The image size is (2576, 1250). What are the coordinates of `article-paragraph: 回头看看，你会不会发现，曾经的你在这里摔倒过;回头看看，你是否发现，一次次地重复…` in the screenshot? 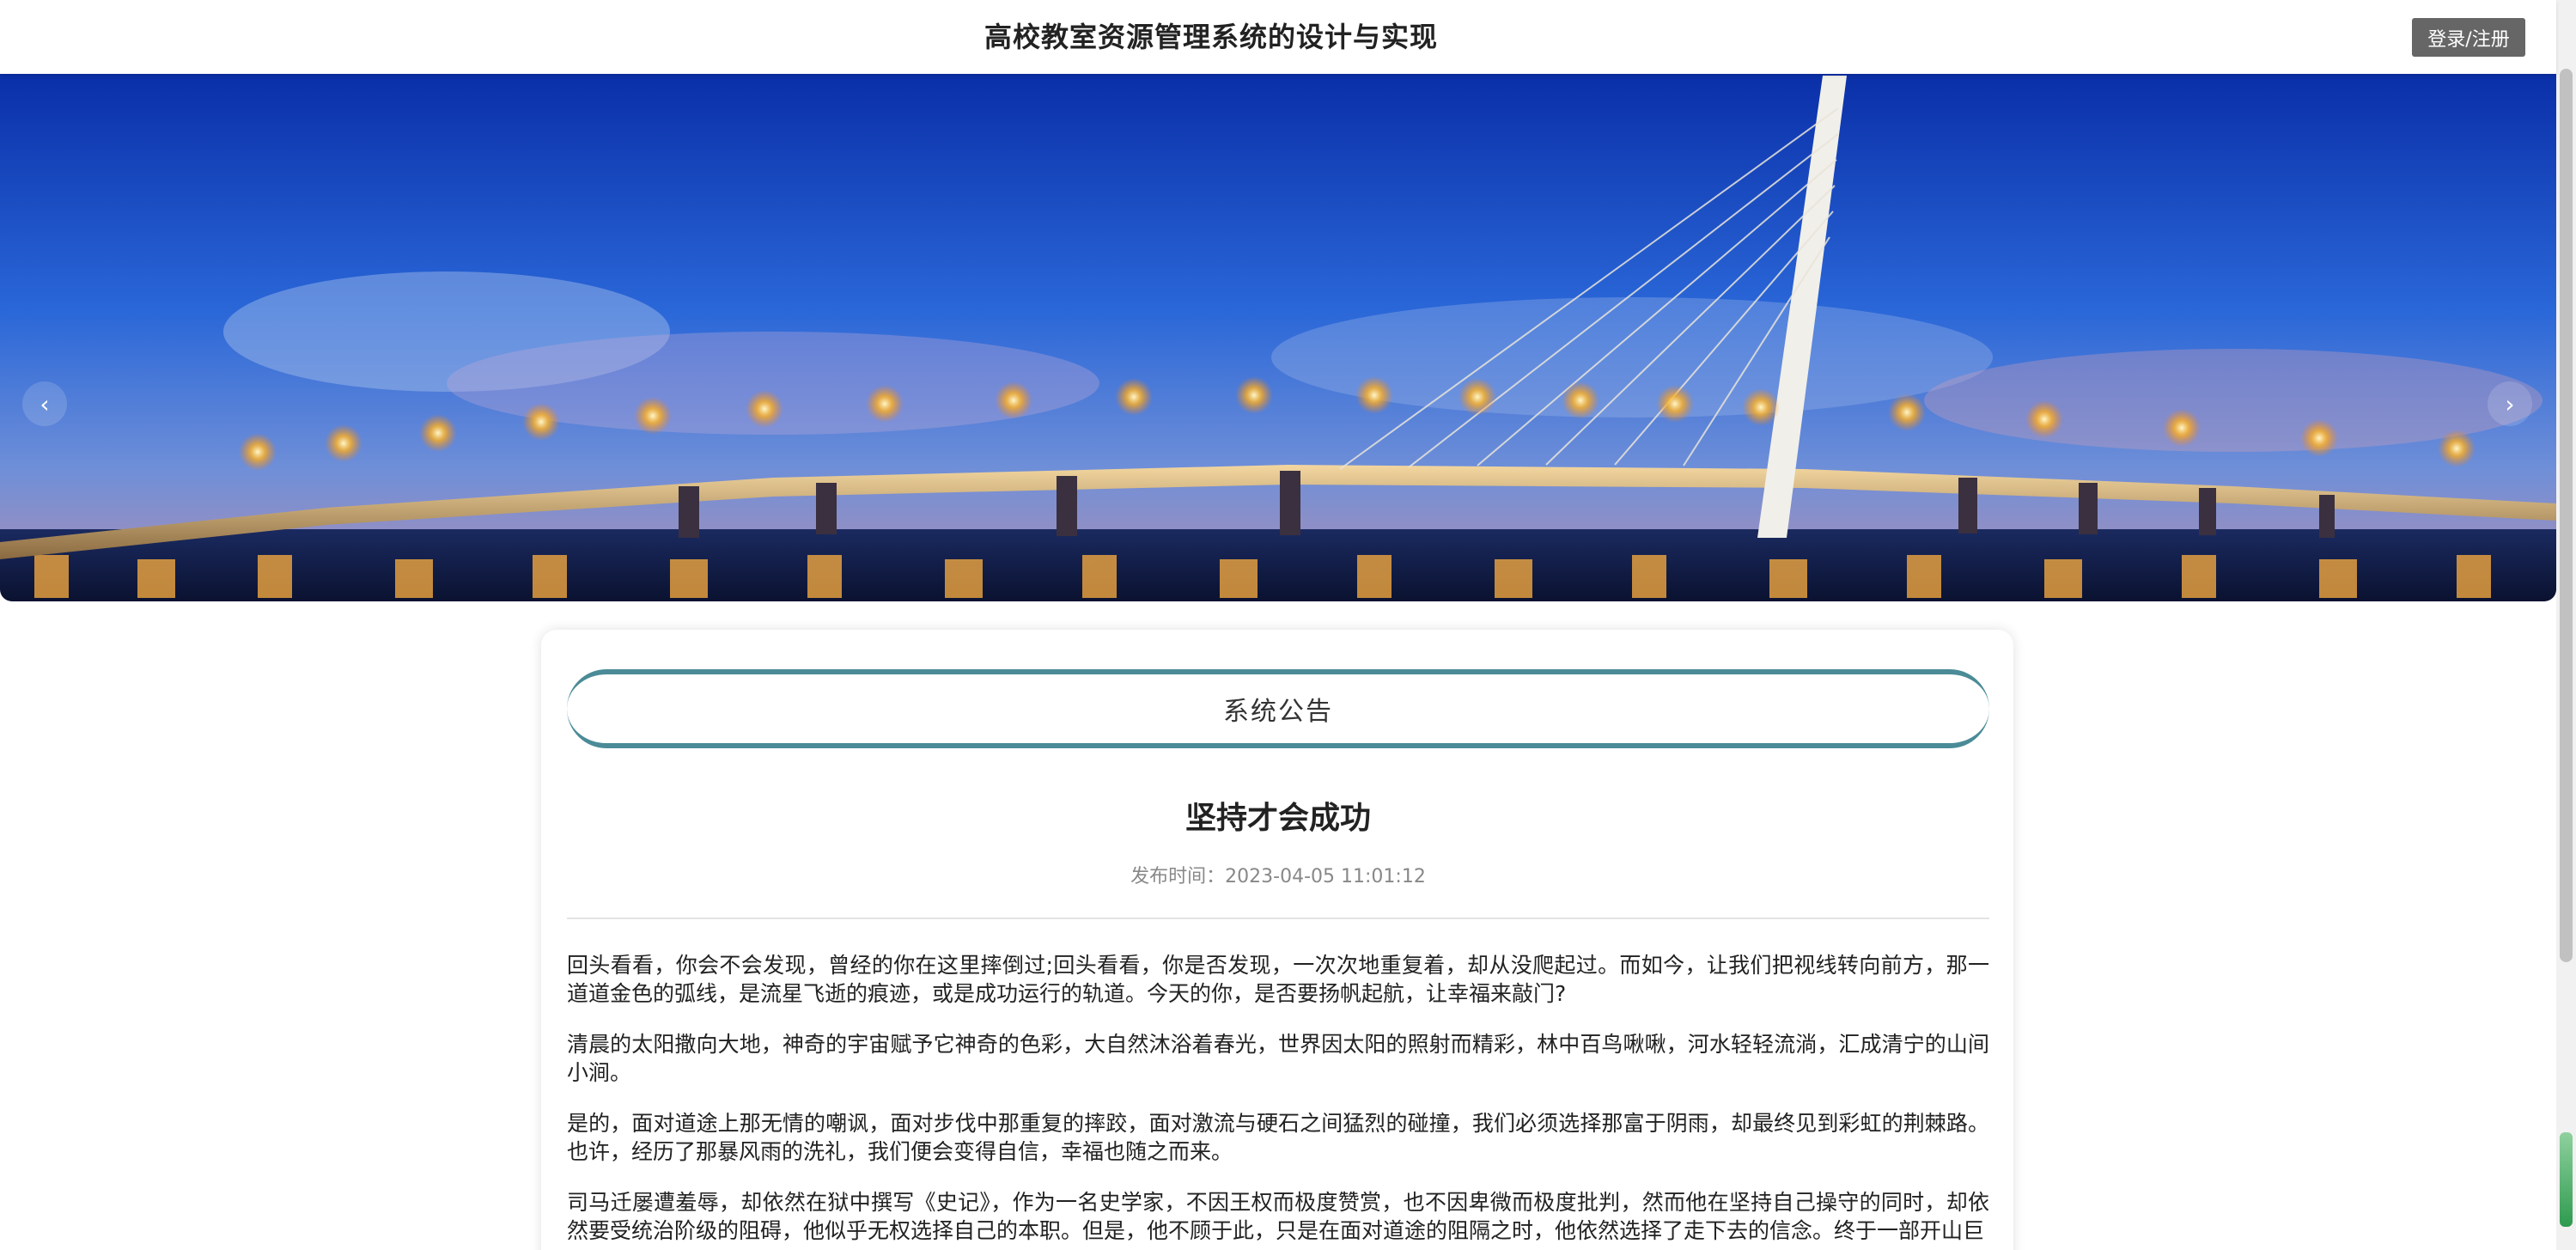 It's located at (1278, 979).